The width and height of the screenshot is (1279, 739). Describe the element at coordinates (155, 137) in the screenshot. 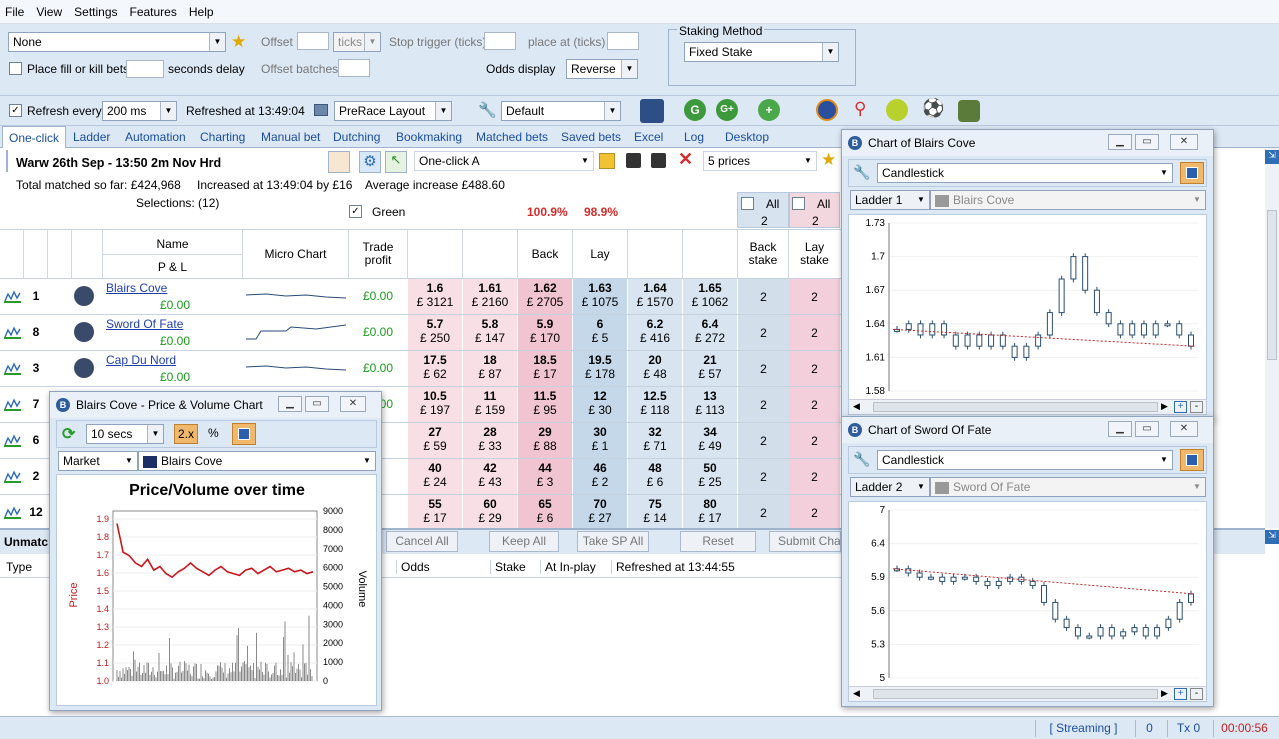

I see `tab-automation: Automation` at that location.